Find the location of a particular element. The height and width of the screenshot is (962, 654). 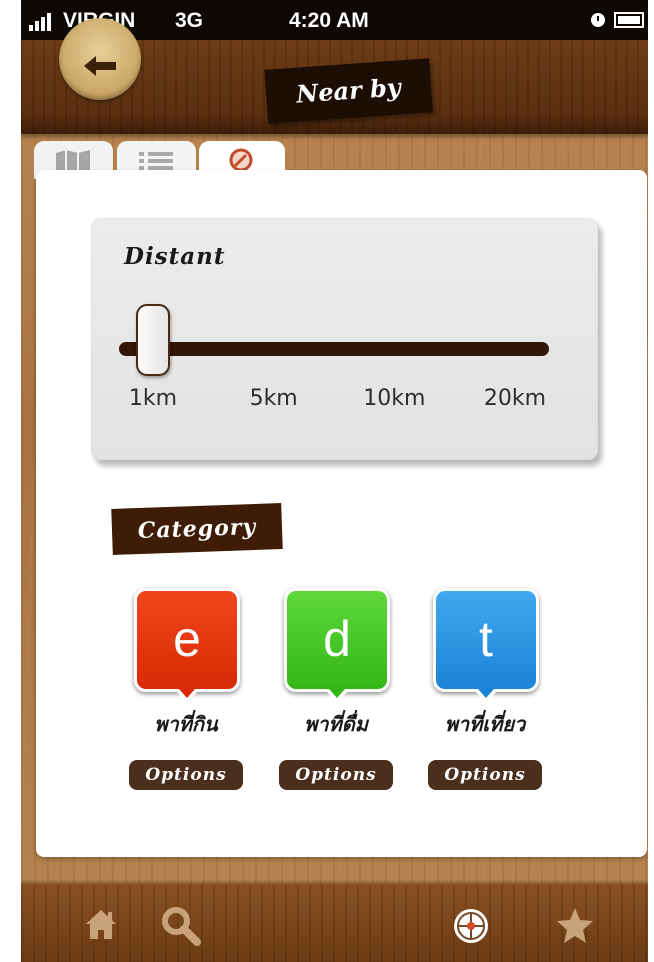

status-time: 4:20 AM is located at coordinates (329, 20).